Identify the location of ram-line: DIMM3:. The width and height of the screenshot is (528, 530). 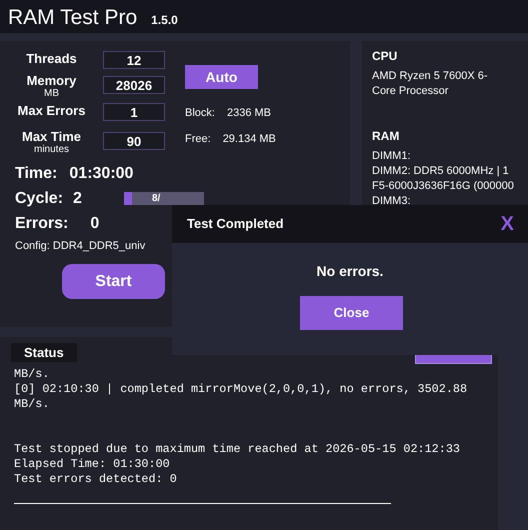
(392, 201).